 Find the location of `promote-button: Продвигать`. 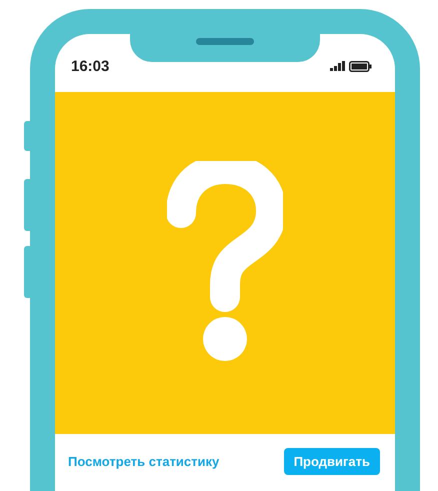

promote-button: Продвигать is located at coordinates (332, 461).